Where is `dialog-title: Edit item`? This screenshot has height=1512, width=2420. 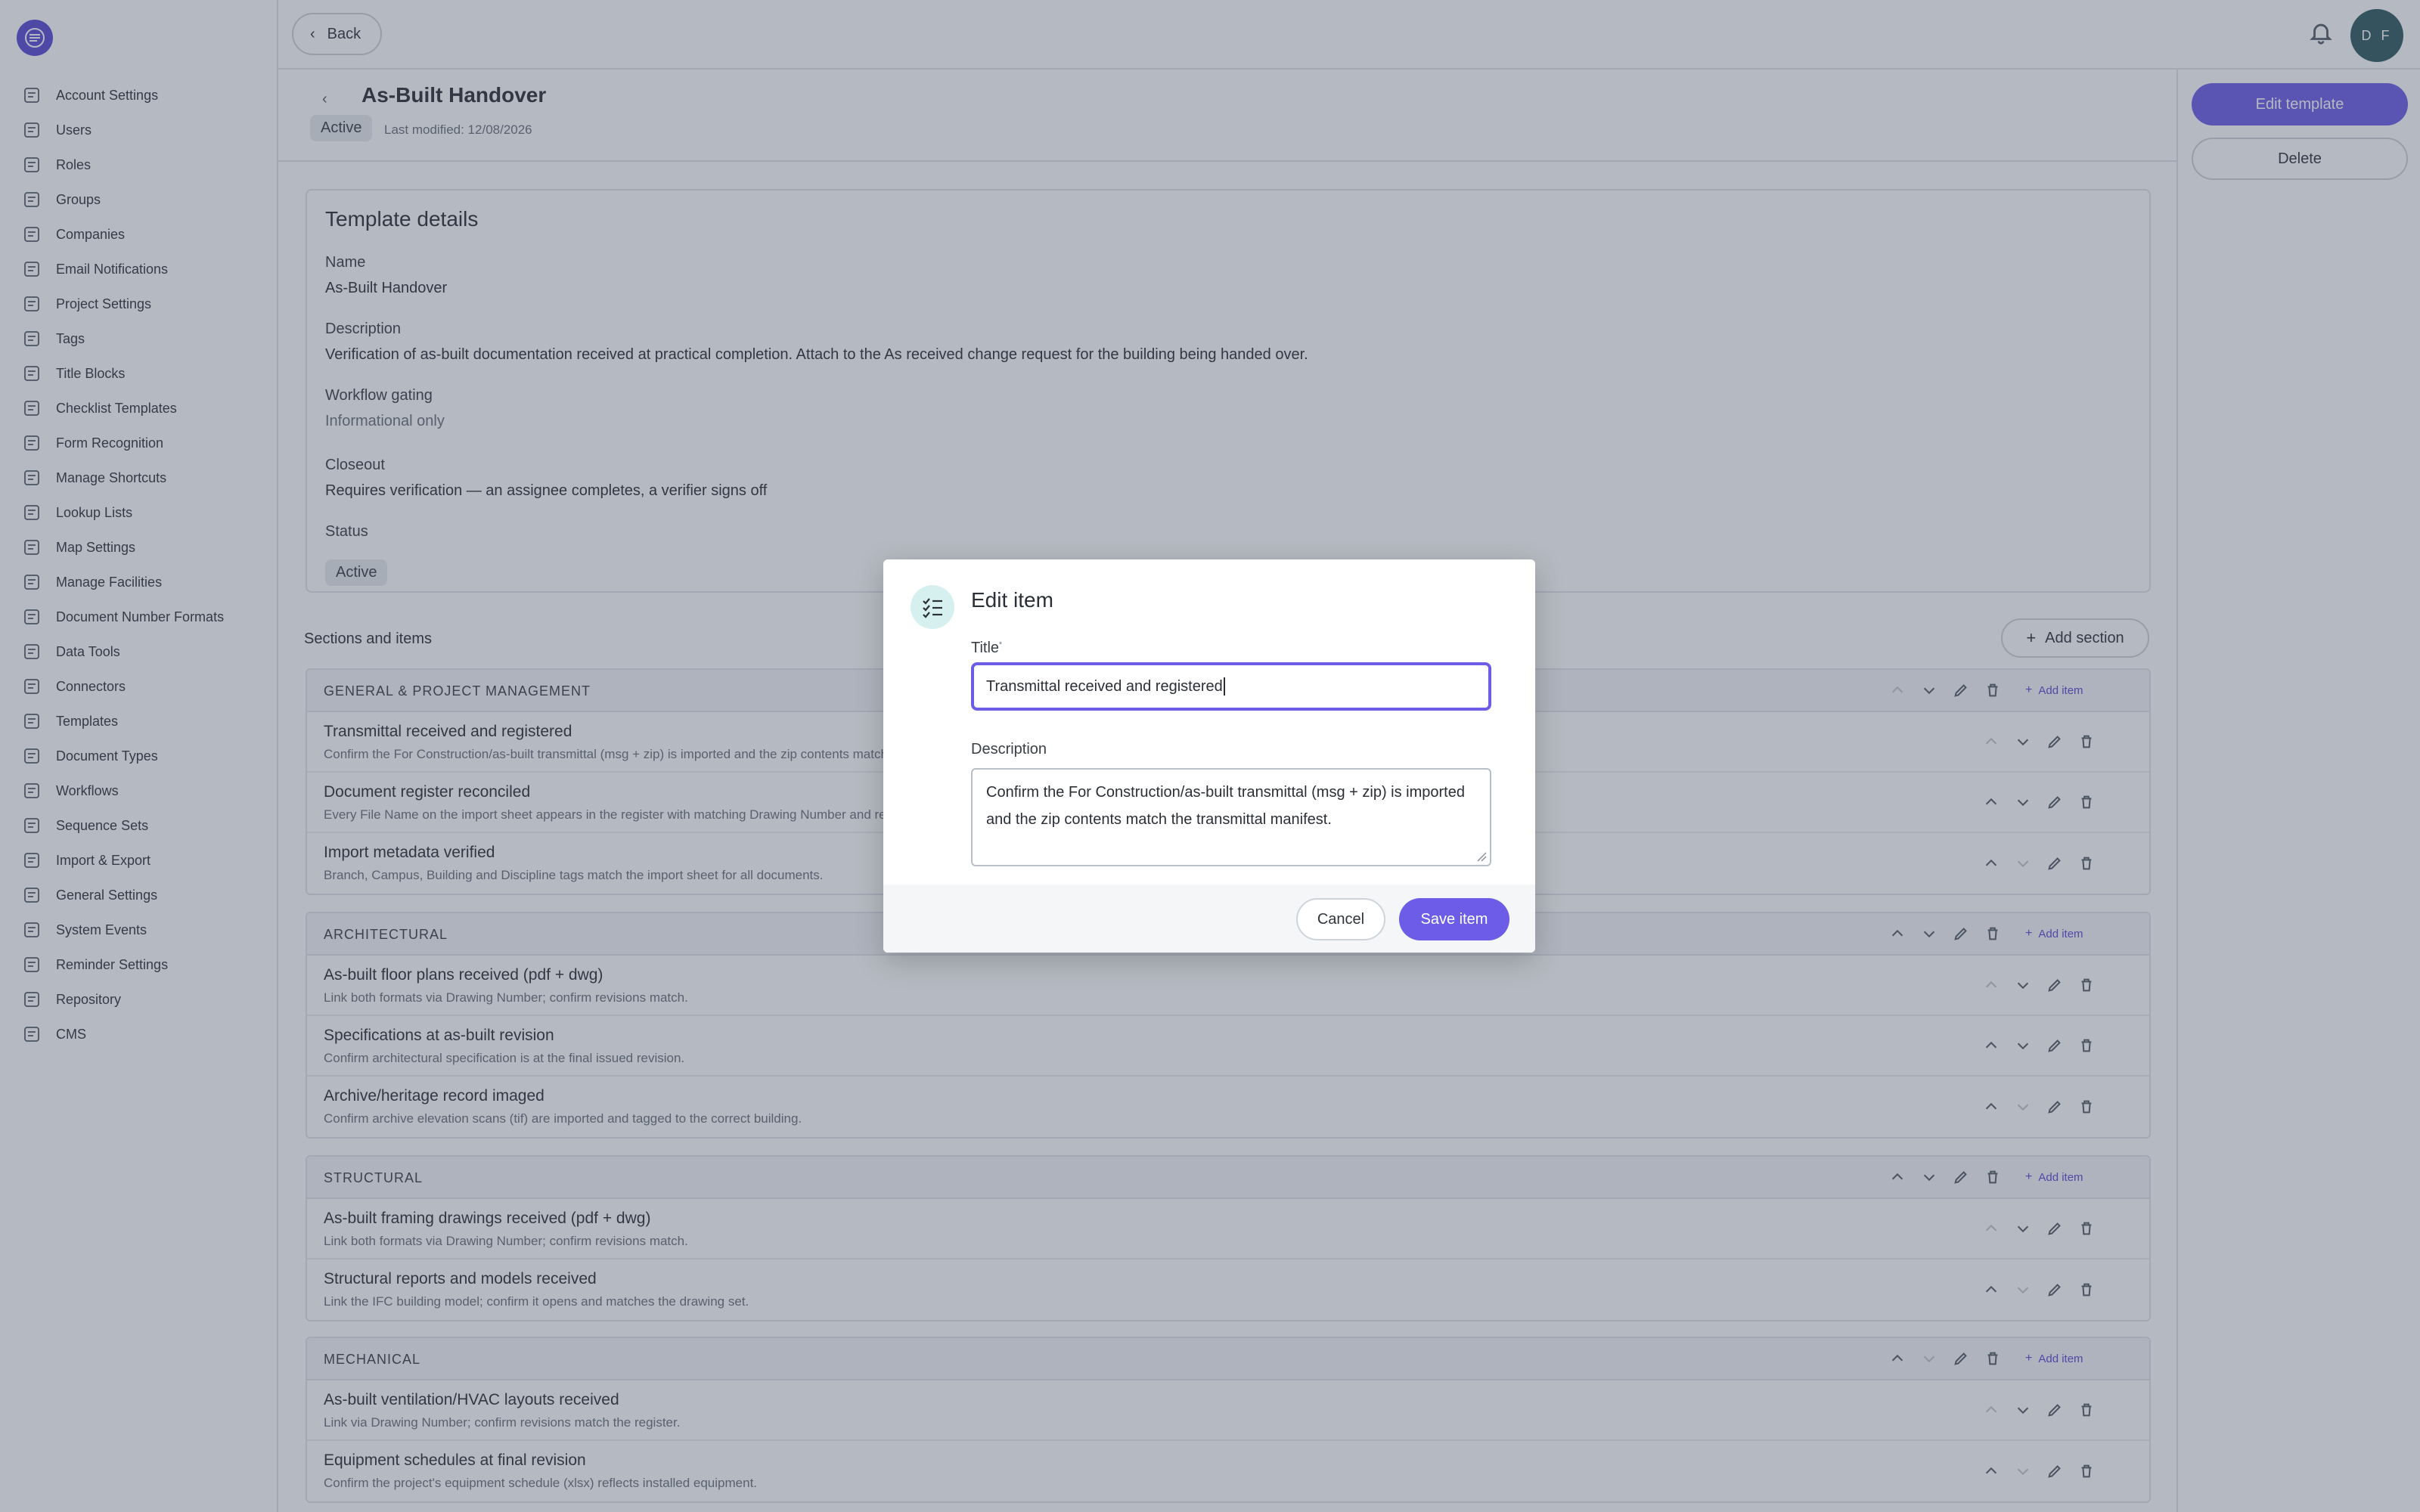
dialog-title: Edit item is located at coordinates (1012, 600).